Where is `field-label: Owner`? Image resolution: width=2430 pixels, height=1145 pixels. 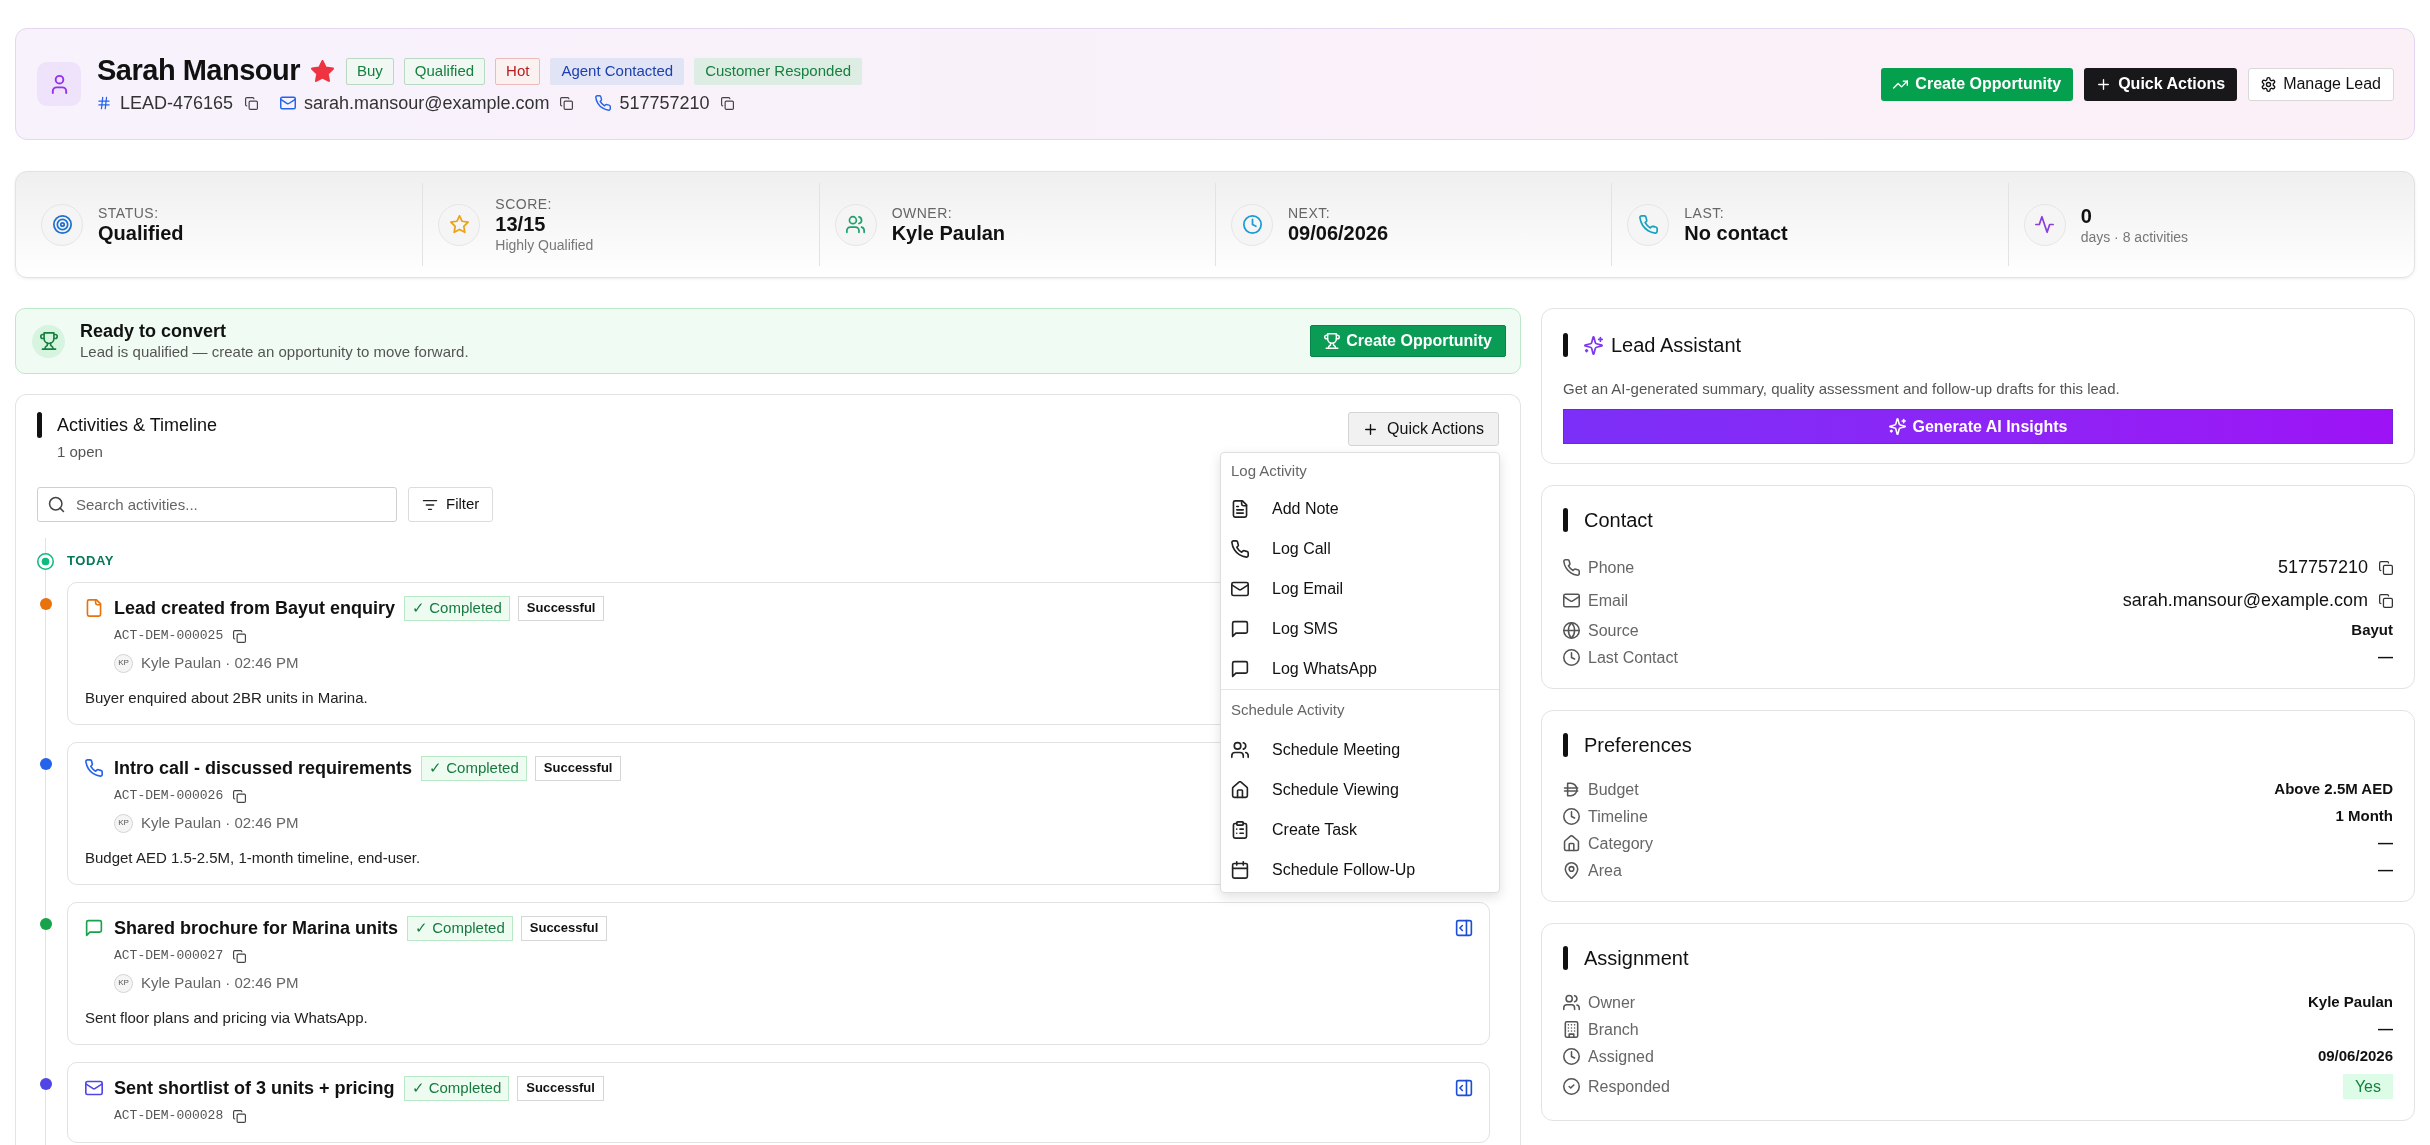
field-label: Owner is located at coordinates (1612, 1002).